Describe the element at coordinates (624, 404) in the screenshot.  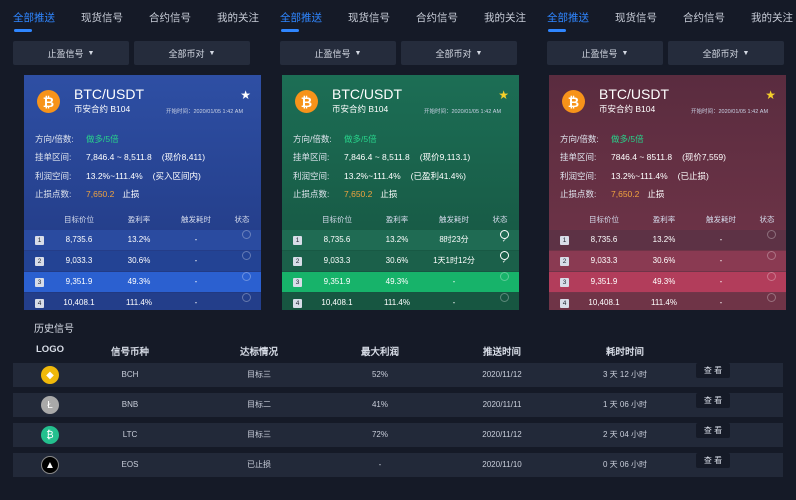
I see `history-duration: 1 天 06 小时` at that location.